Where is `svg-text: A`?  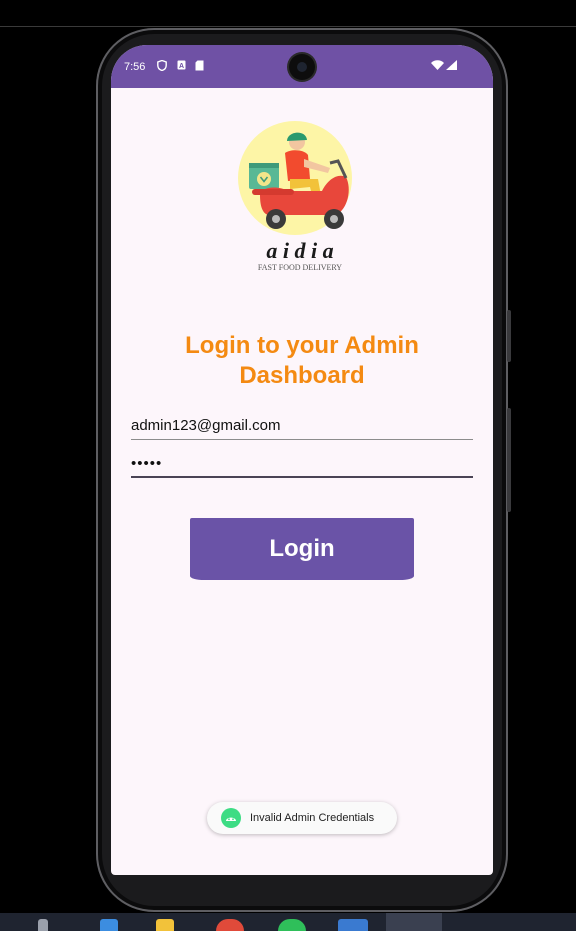
svg-text: A is located at coordinates (181, 66).